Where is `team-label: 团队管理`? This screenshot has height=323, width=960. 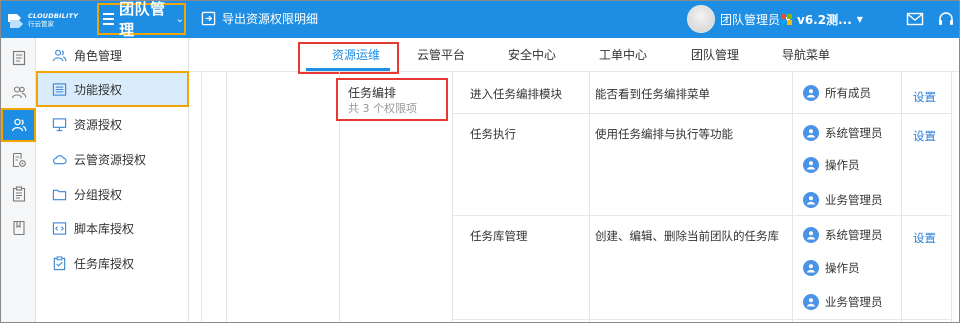
team-label: 团队管理 is located at coordinates (142, 19).